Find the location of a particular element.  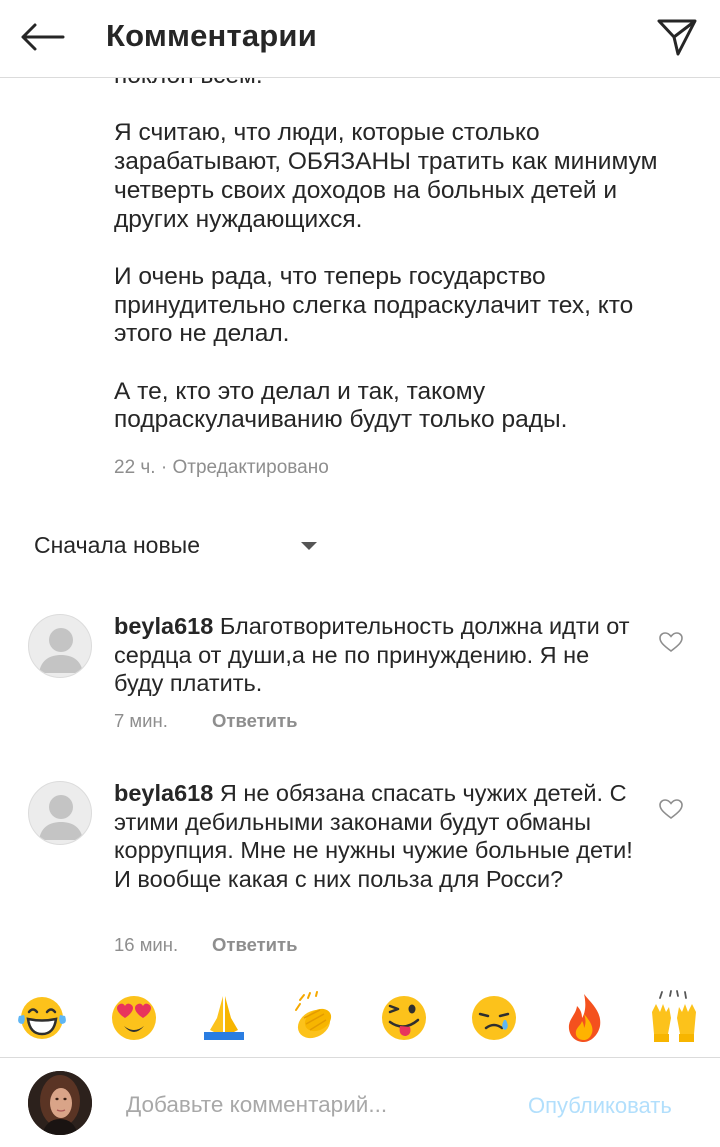

comment-composer: Опубликовать is located at coordinates (360, 1103).